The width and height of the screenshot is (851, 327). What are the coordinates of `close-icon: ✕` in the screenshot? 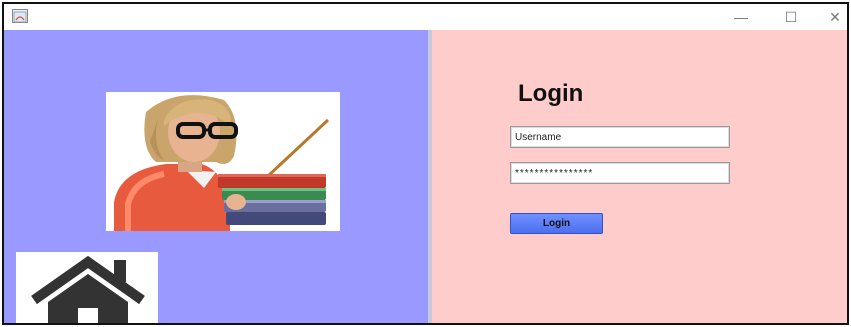 It's located at (835, 16).